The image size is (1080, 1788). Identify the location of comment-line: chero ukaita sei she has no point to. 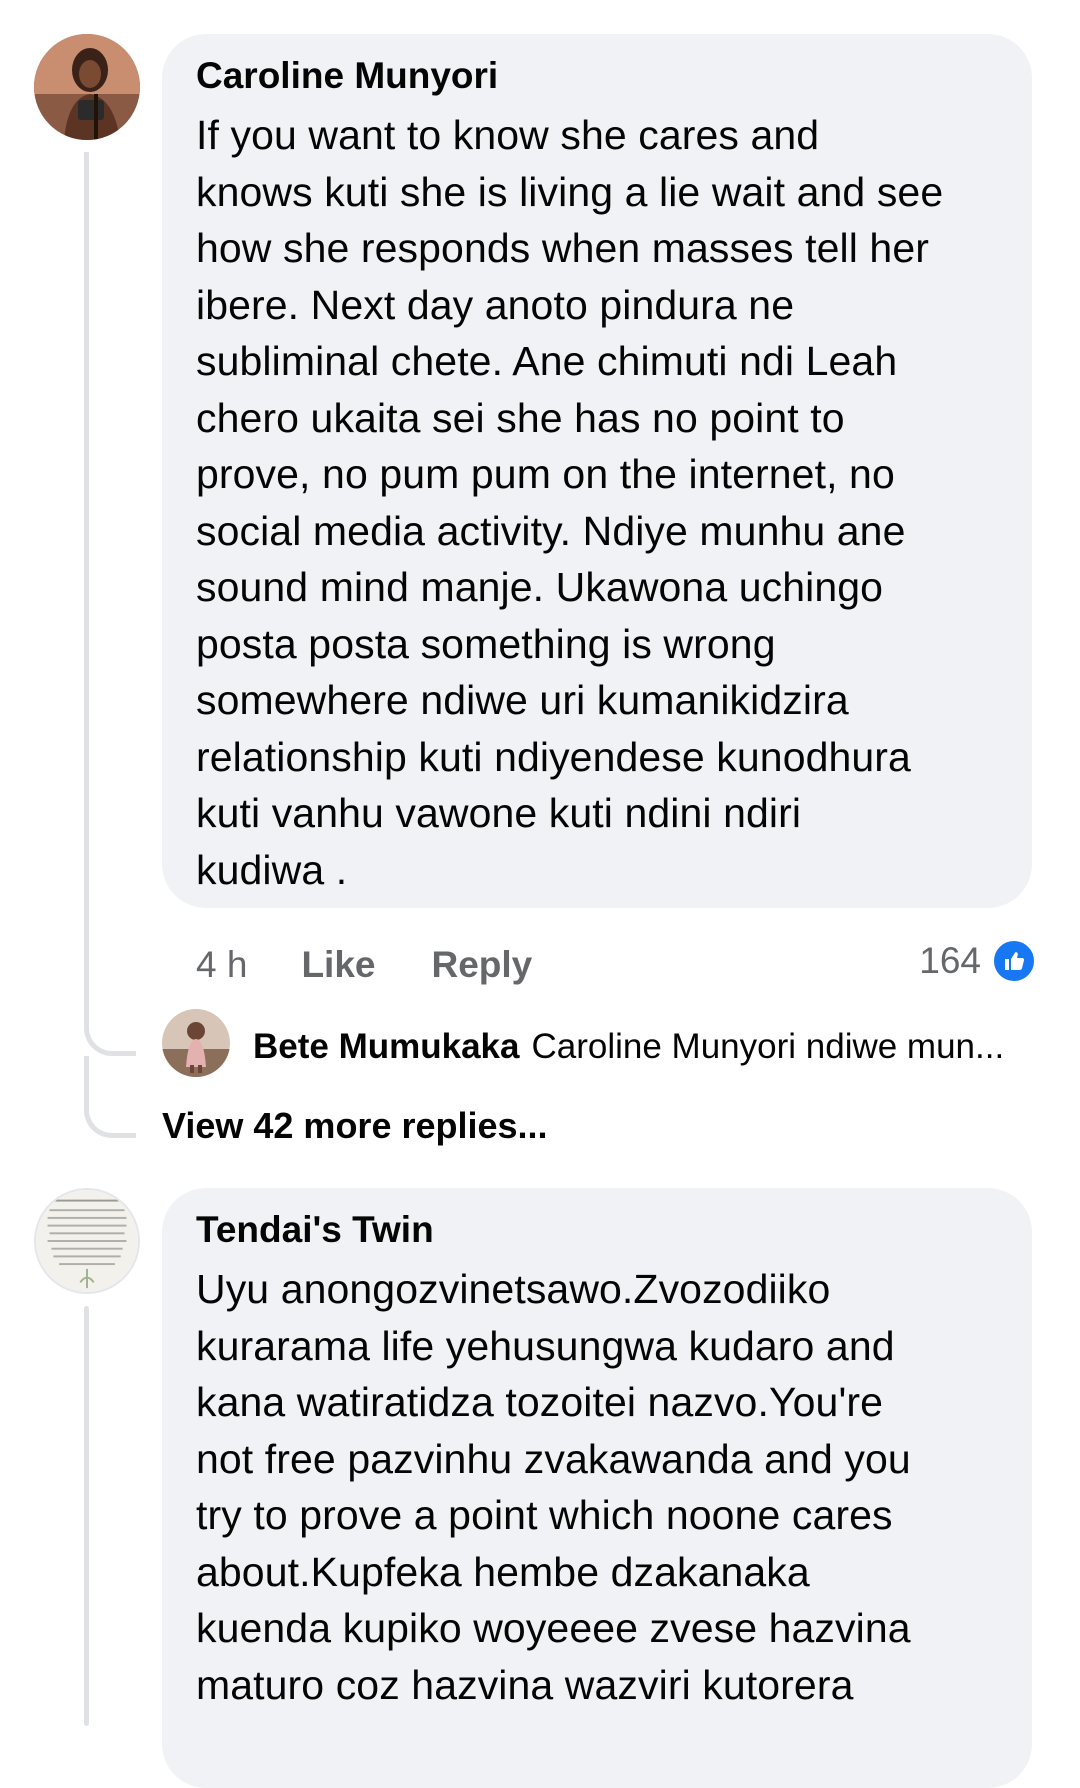
(520, 417).